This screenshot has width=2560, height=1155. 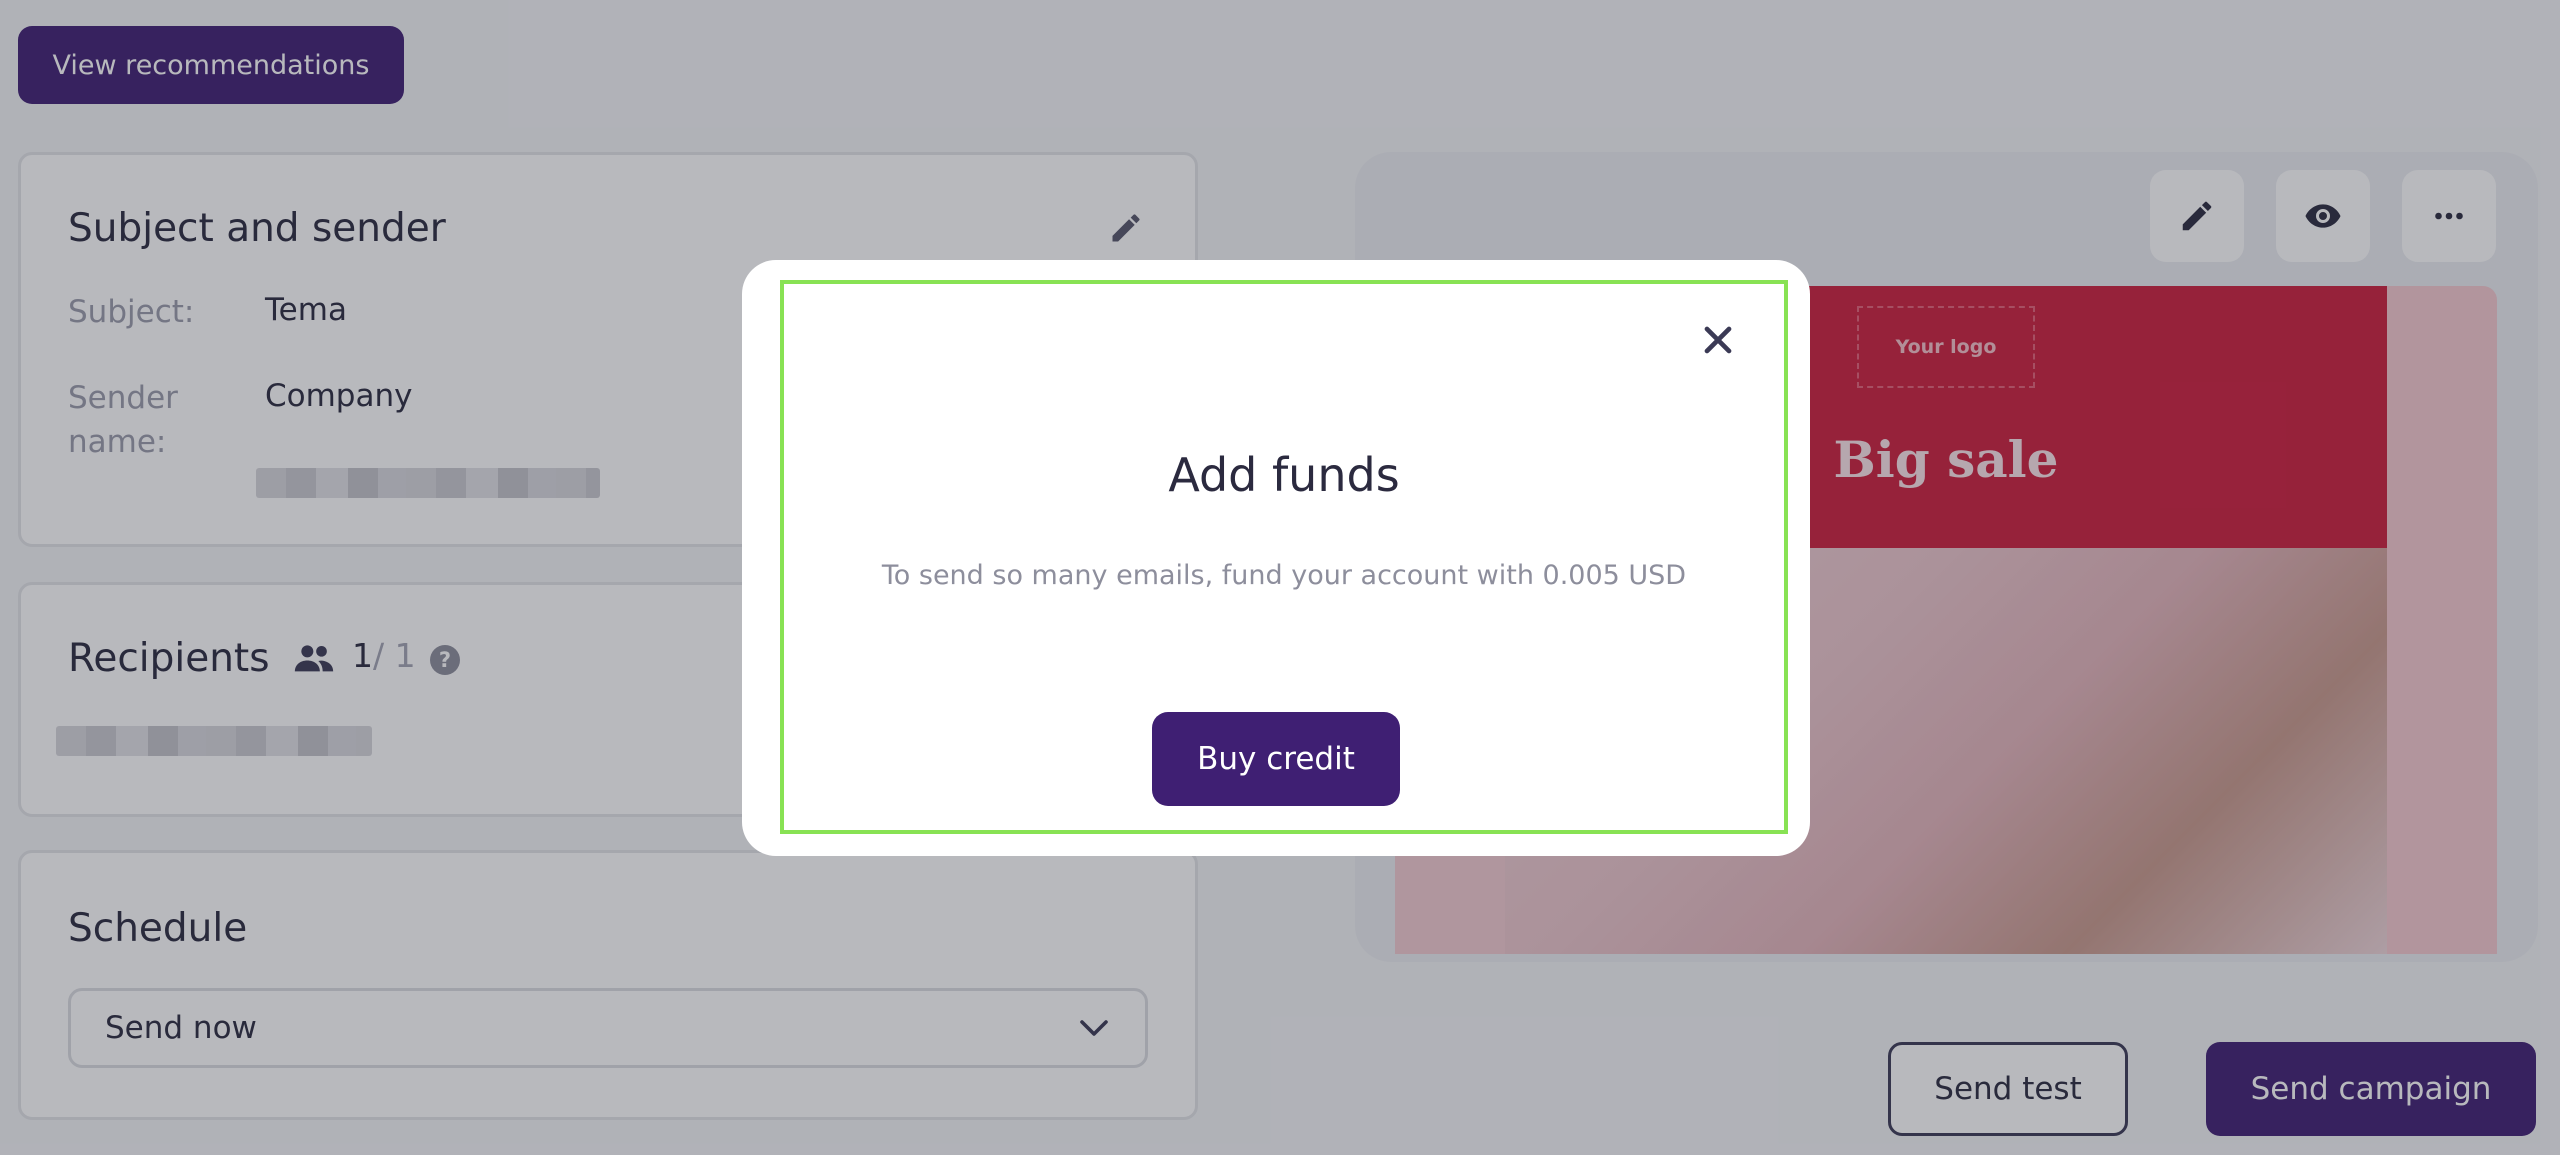 What do you see at coordinates (1718, 340) in the screenshot?
I see `close-icon` at bounding box center [1718, 340].